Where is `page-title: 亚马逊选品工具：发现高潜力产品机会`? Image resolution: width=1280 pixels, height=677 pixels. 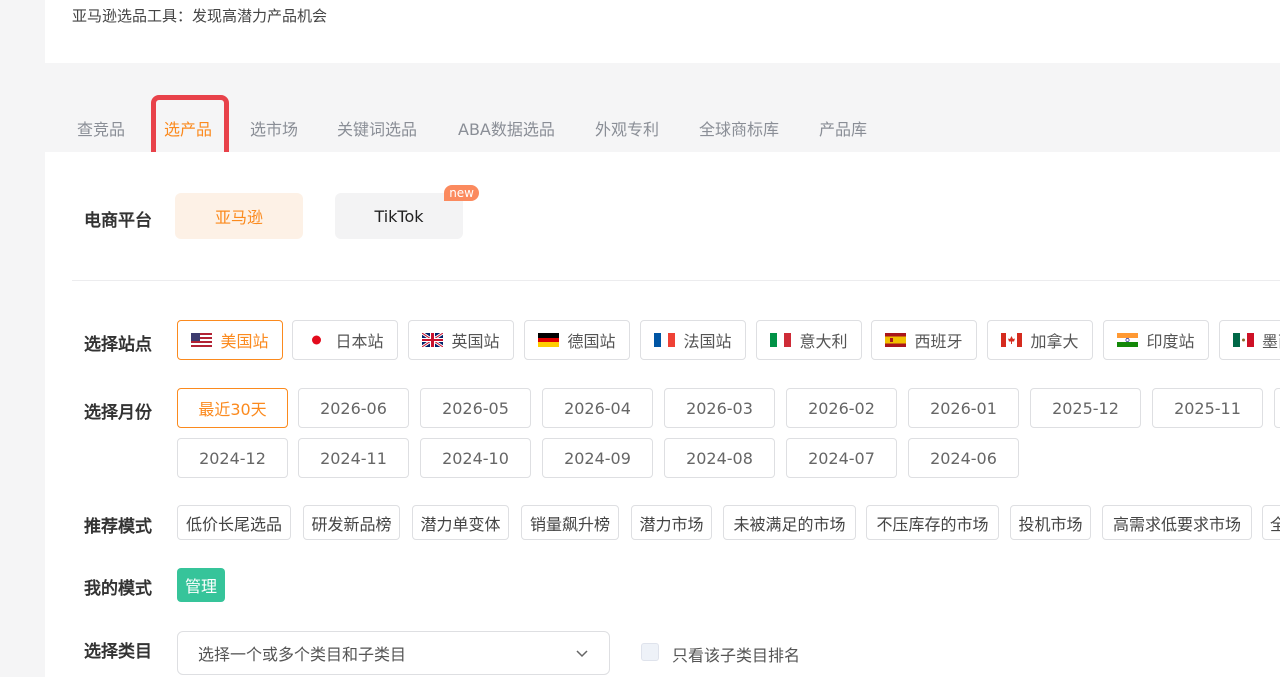
page-title: 亚马逊选品工具：发现高潜力产品机会 is located at coordinates (200, 16).